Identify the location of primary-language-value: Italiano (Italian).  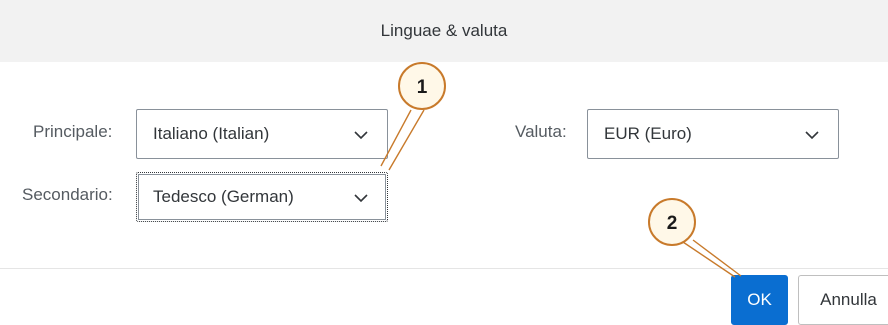
(211, 133).